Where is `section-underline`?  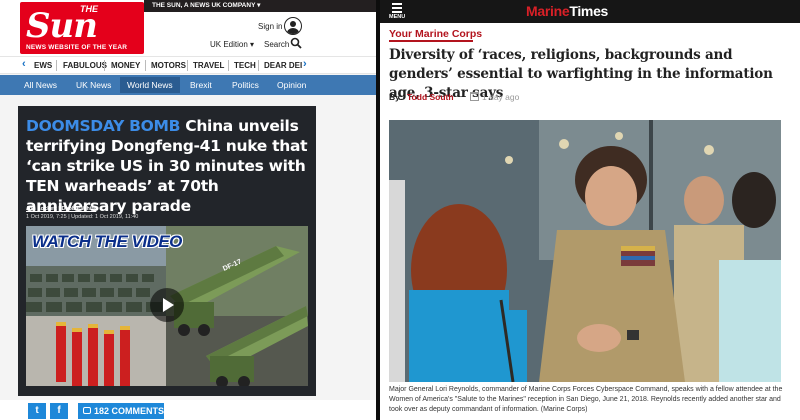 section-underline is located at coordinates (431, 41).